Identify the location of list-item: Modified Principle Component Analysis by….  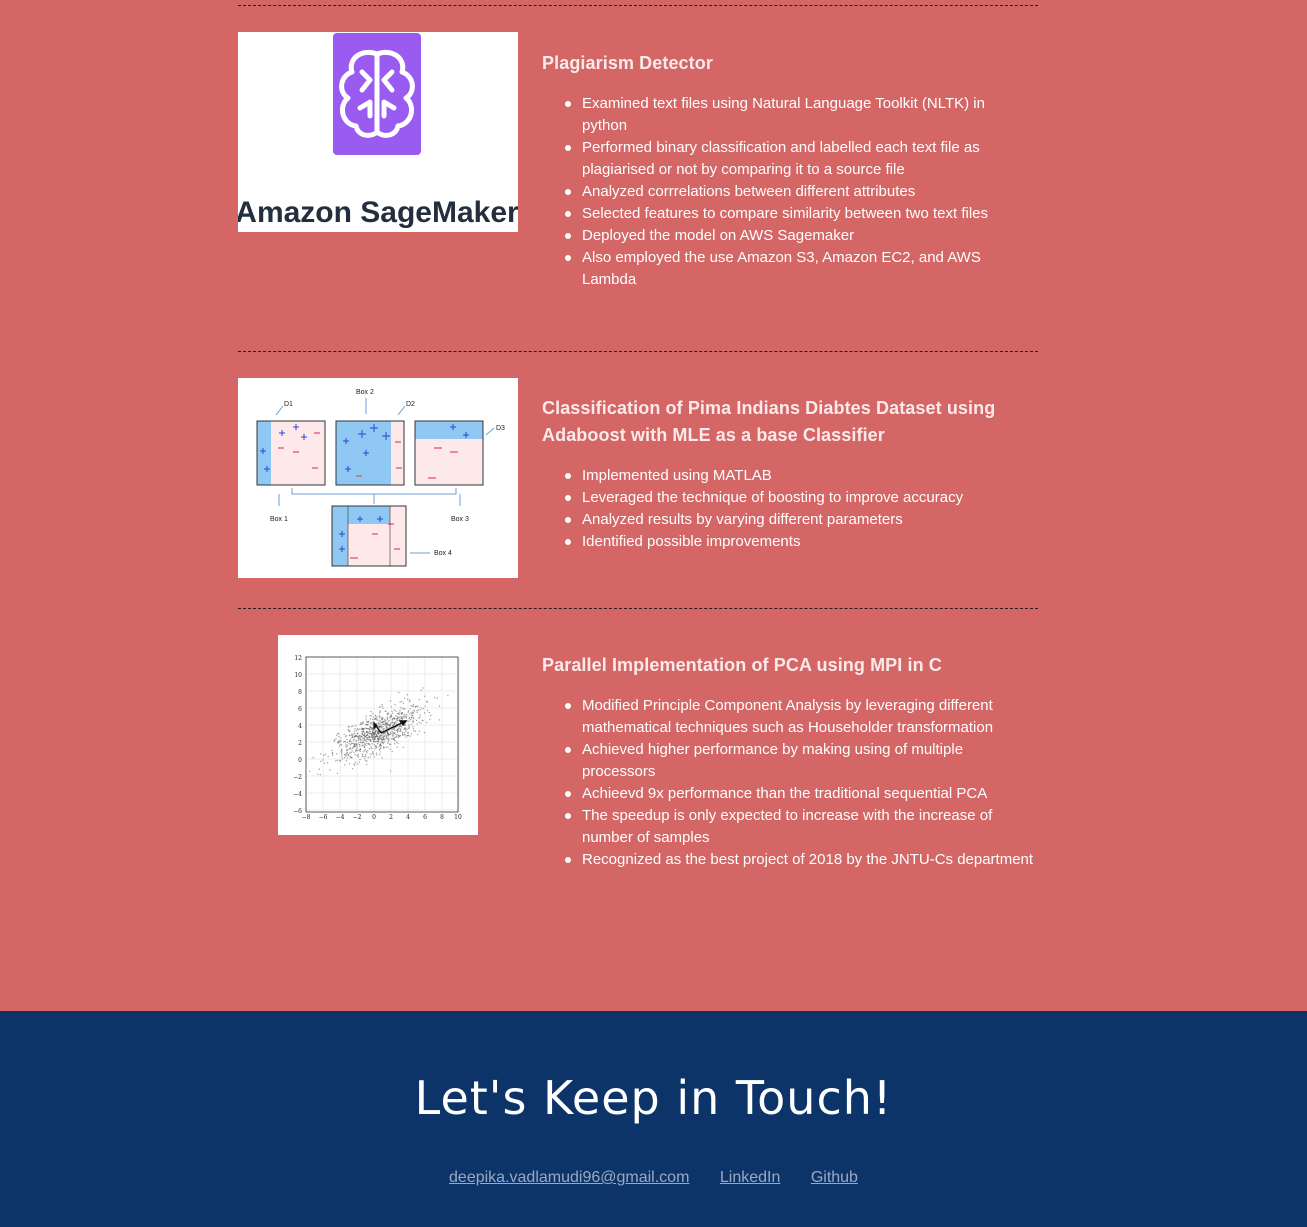
(801, 717).